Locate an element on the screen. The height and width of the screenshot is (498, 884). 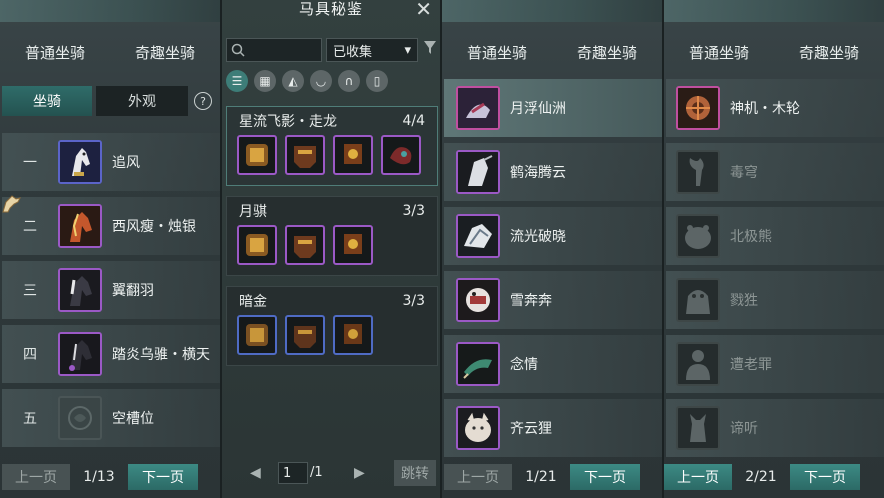
slot-name: 追风 is located at coordinates (126, 163).